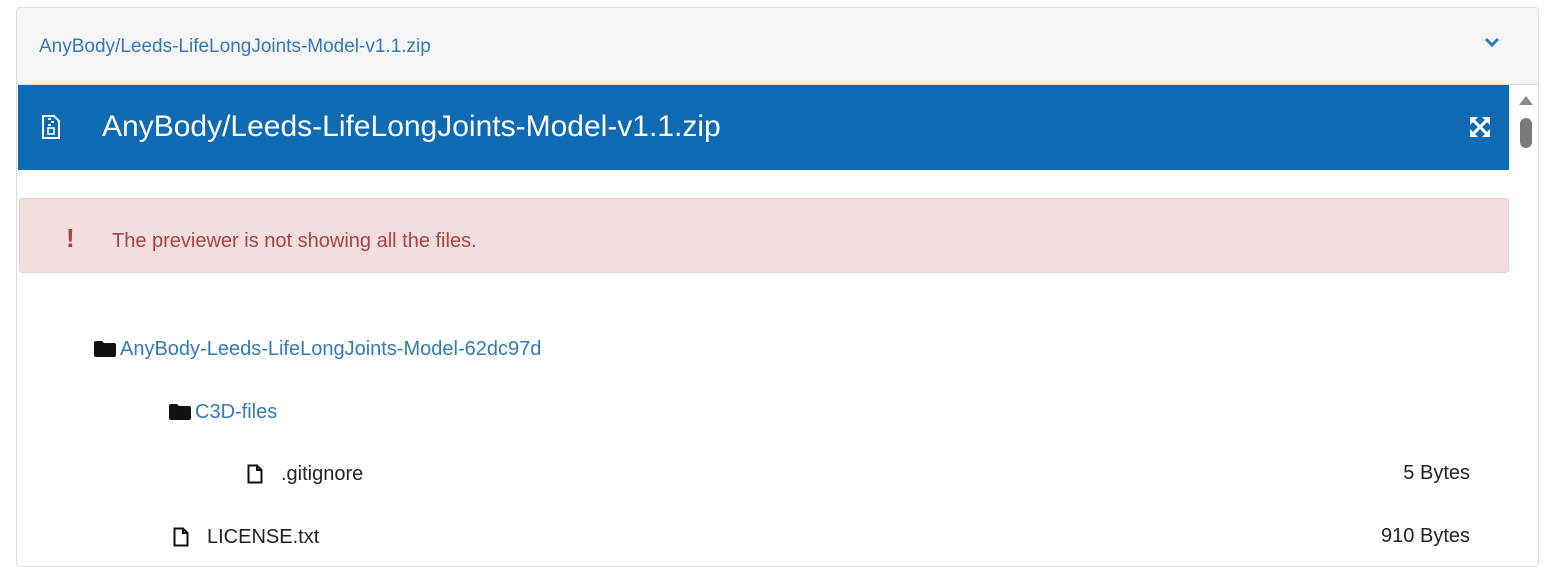  Describe the element at coordinates (1436, 473) in the screenshot. I see `file-size: 5 Bytes` at that location.